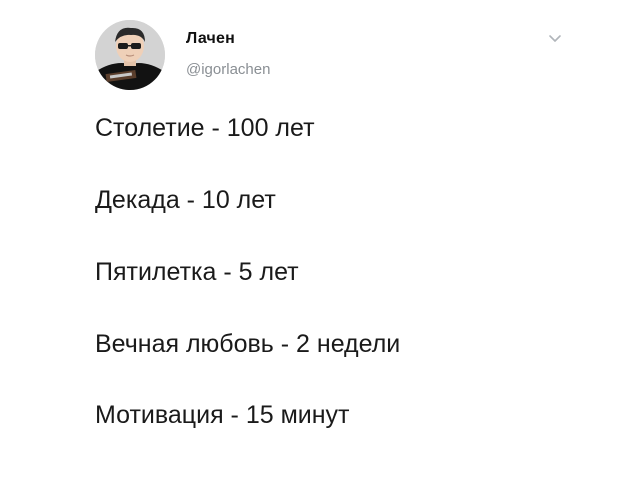 This screenshot has height=489, width=620. What do you see at coordinates (222, 415) in the screenshot?
I see `tweet-line: Мотивация - 15 минут` at bounding box center [222, 415].